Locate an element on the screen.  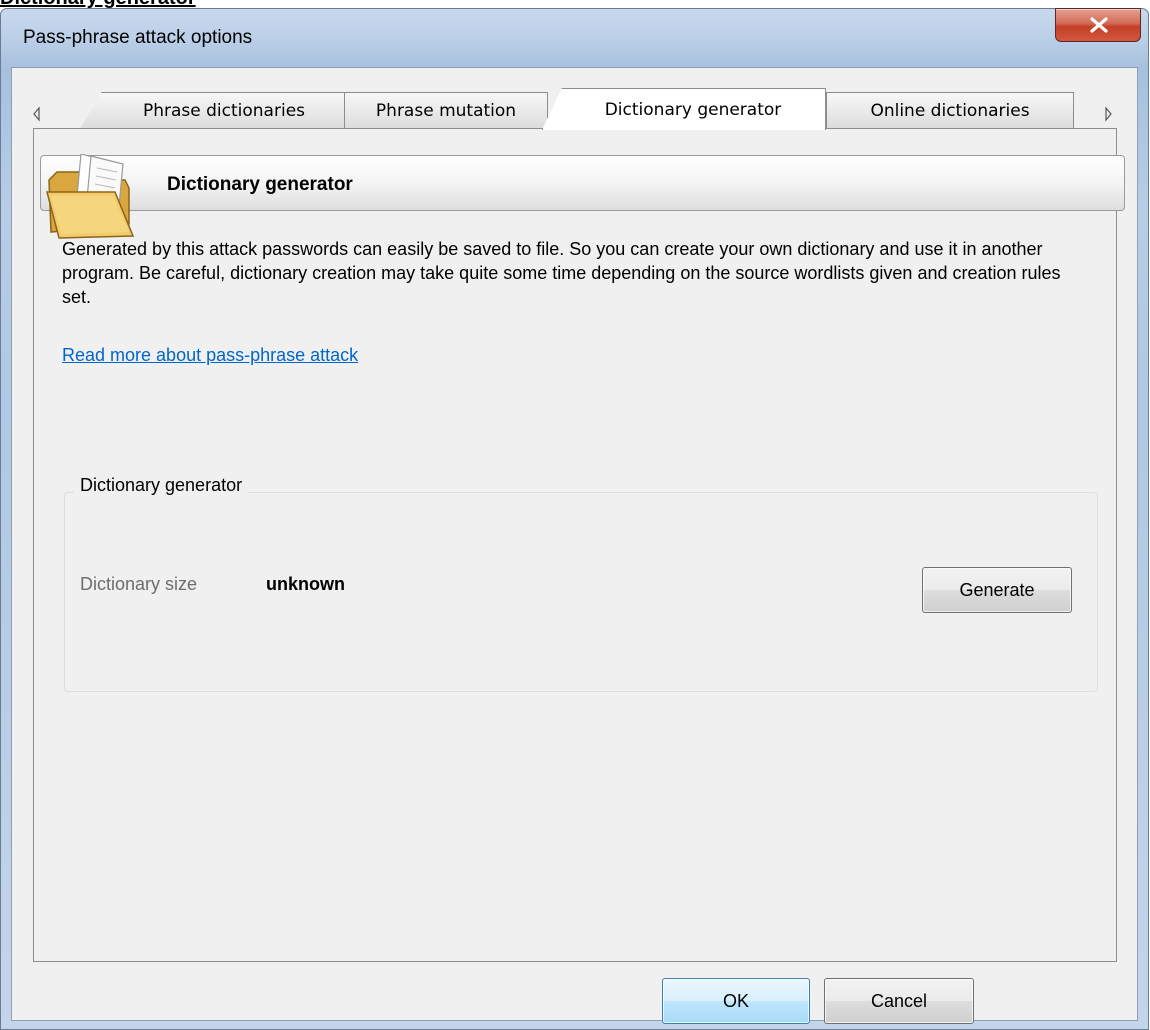
generate-button: Generate is located at coordinates (997, 590).